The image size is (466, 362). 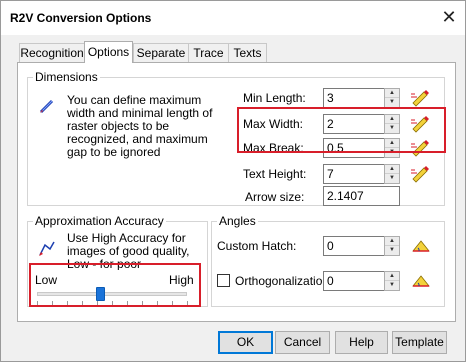 What do you see at coordinates (47, 106) in the screenshot?
I see `line-pencil-icon` at bounding box center [47, 106].